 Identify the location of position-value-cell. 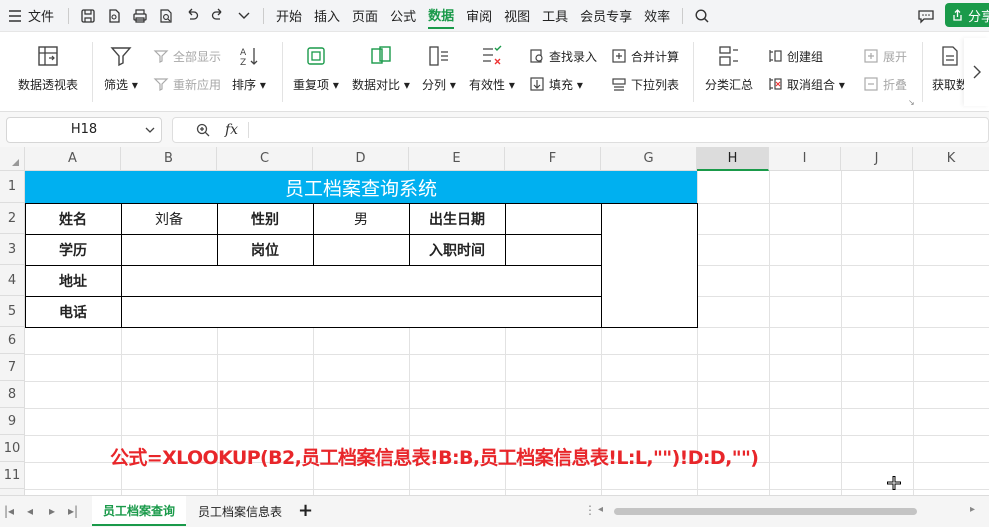
(361, 249).